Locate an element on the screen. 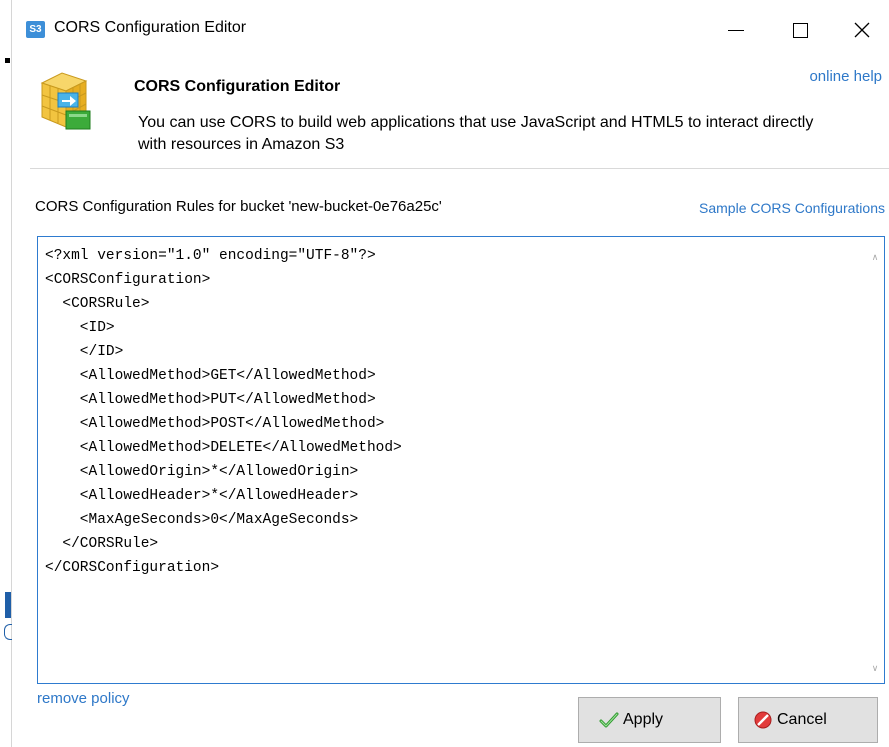  minimize-button is located at coordinates (736, 30).